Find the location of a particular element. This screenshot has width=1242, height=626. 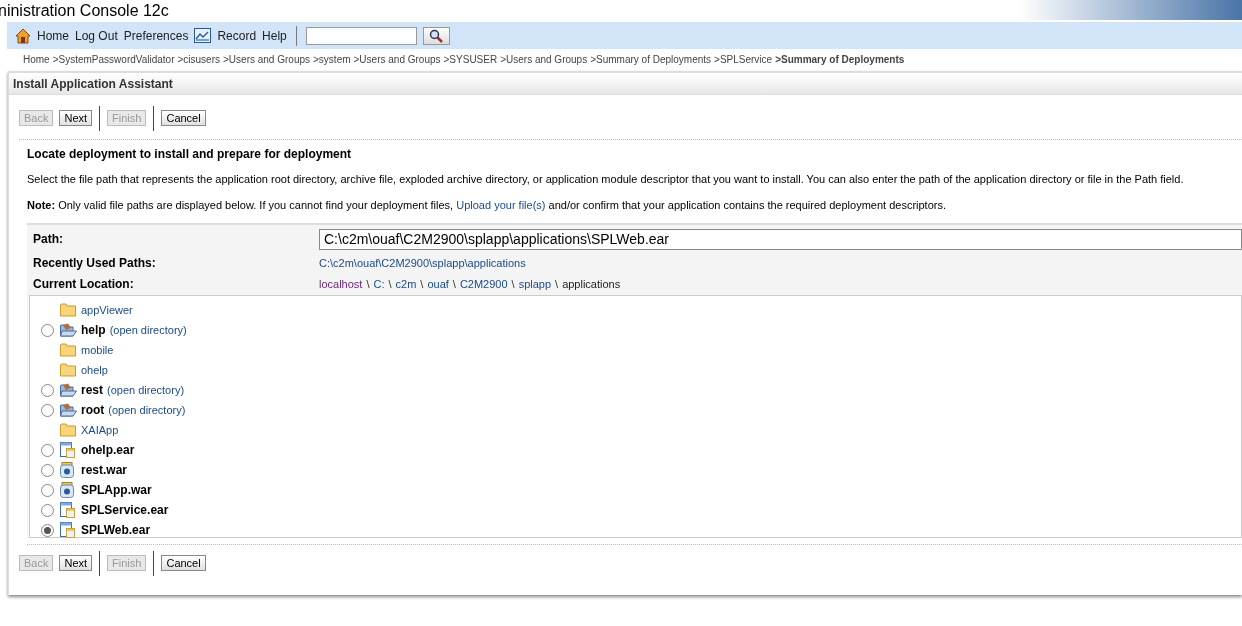

file-name: SPLWeb.ear is located at coordinates (116, 530).